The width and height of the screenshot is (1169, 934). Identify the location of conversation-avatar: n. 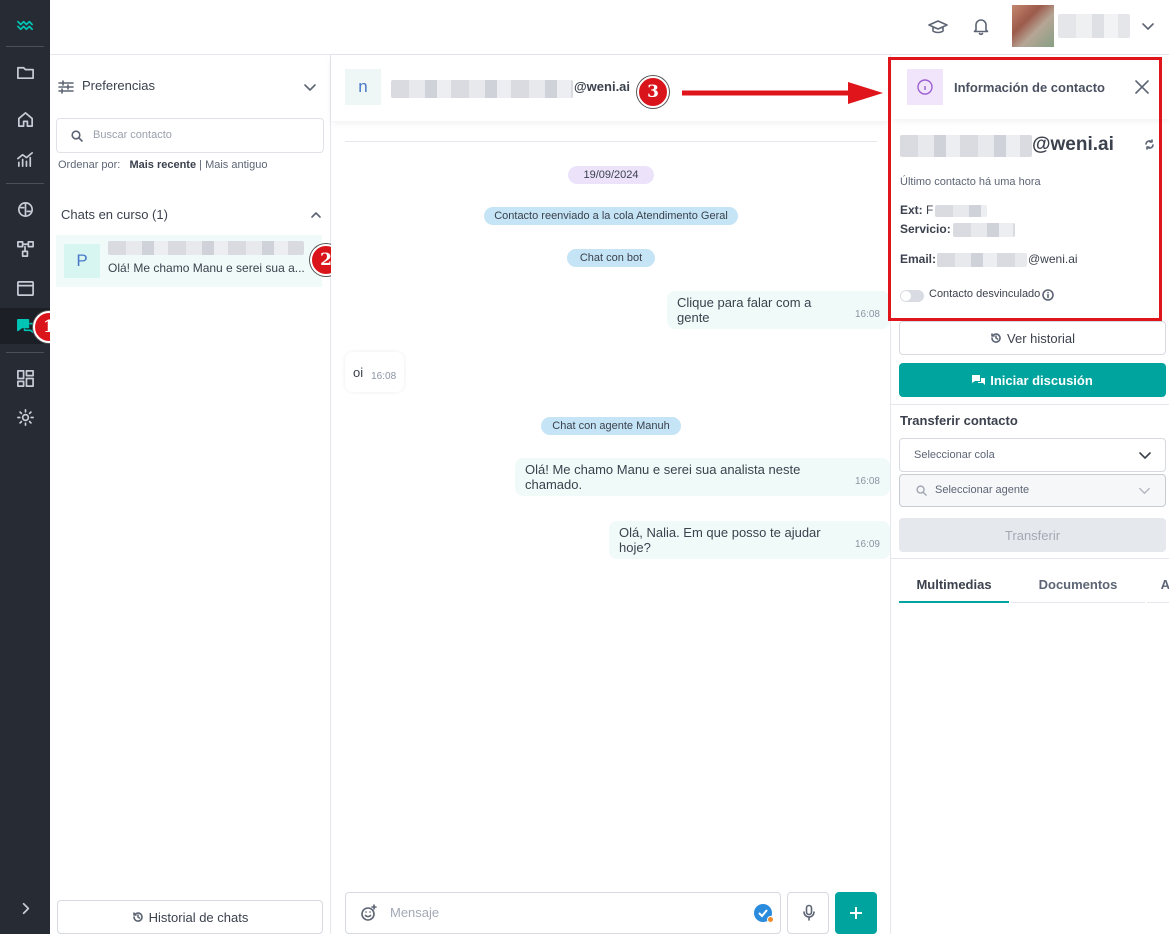
(363, 87).